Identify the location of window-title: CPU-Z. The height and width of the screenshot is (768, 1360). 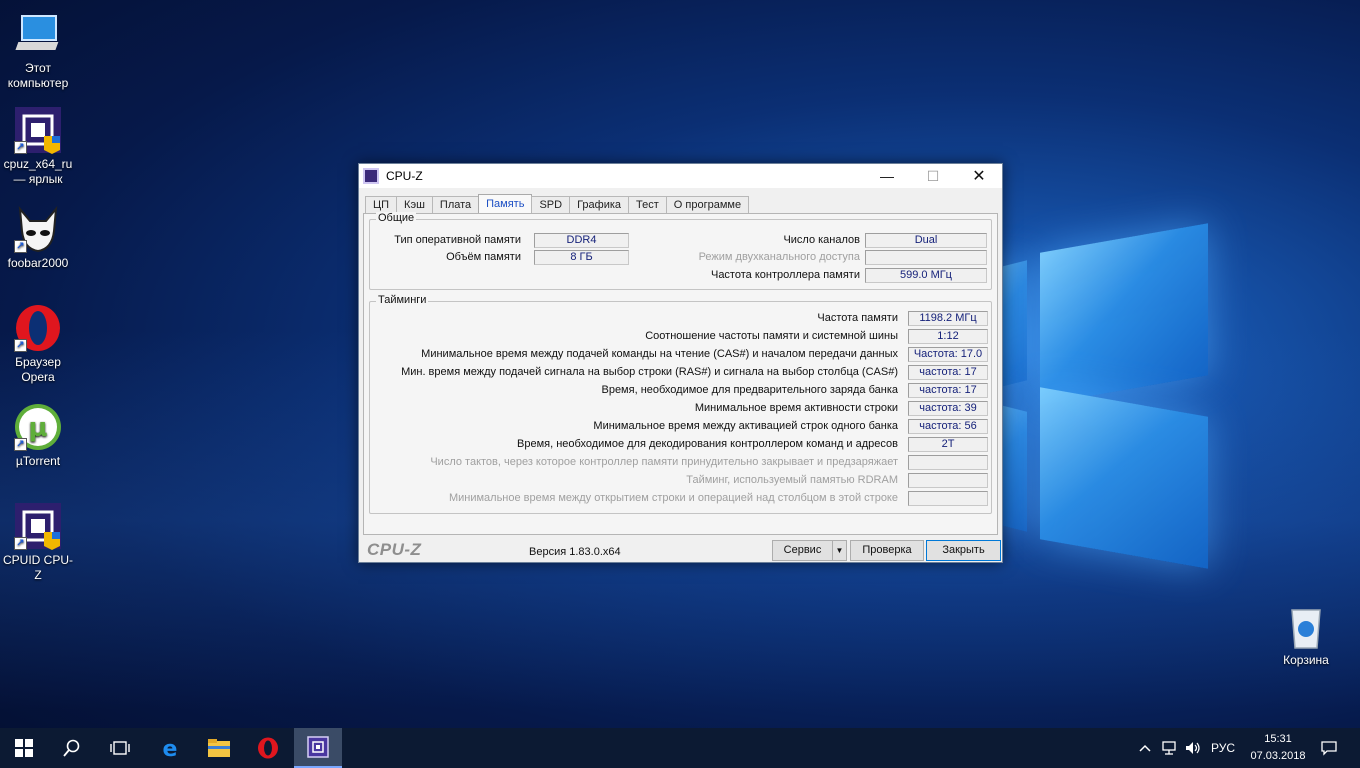
(404, 176).